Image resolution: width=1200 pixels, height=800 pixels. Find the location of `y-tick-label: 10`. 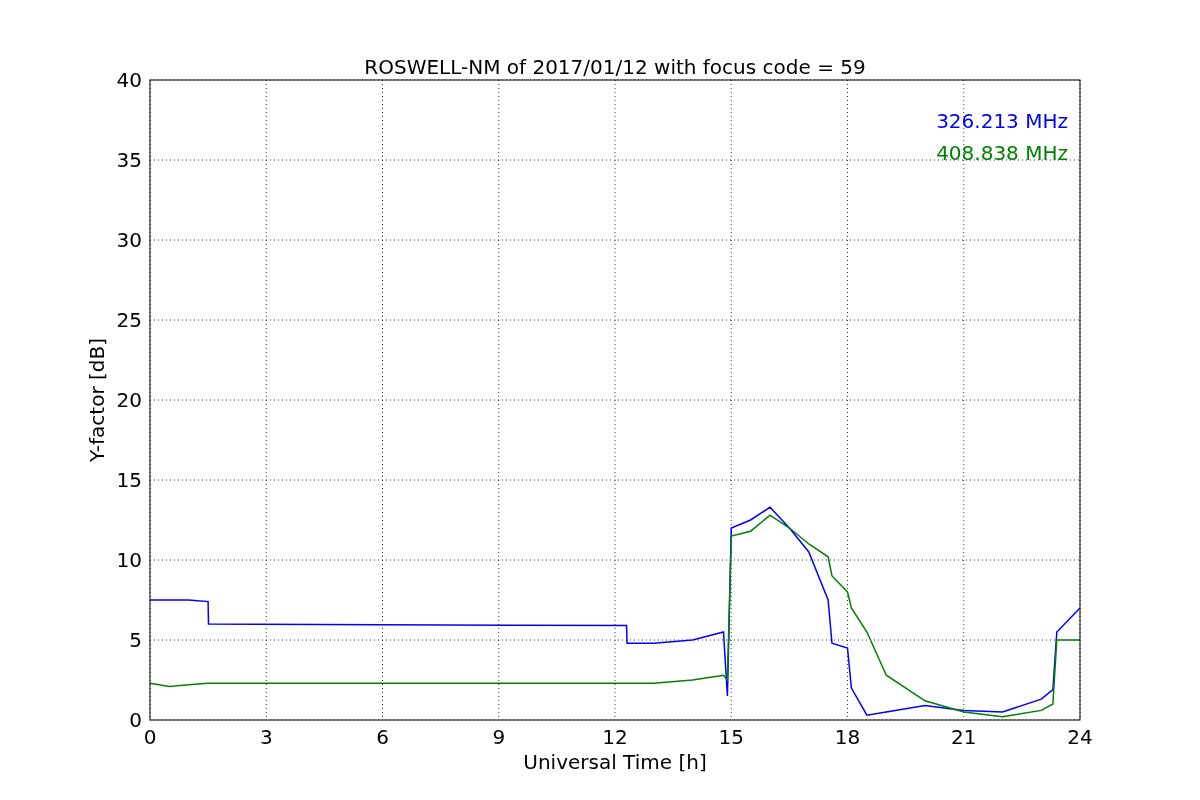

y-tick-label: 10 is located at coordinates (129, 560).